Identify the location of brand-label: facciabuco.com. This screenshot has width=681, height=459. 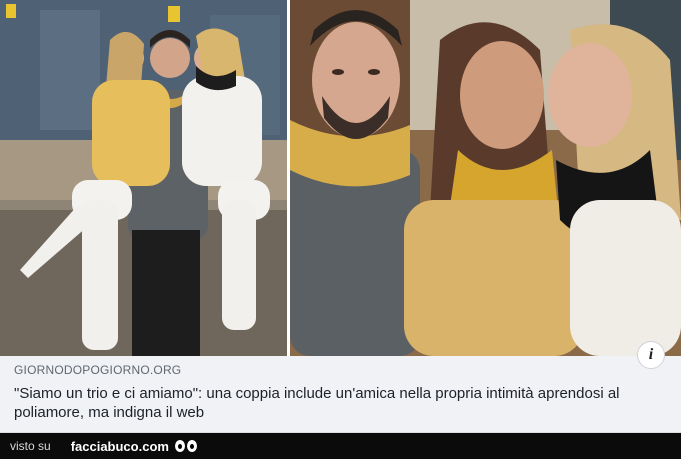
(119, 446).